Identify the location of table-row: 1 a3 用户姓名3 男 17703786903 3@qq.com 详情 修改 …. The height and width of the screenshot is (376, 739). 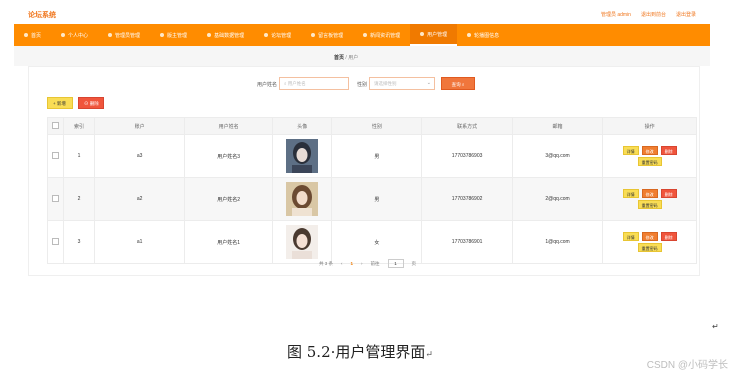
(372, 156).